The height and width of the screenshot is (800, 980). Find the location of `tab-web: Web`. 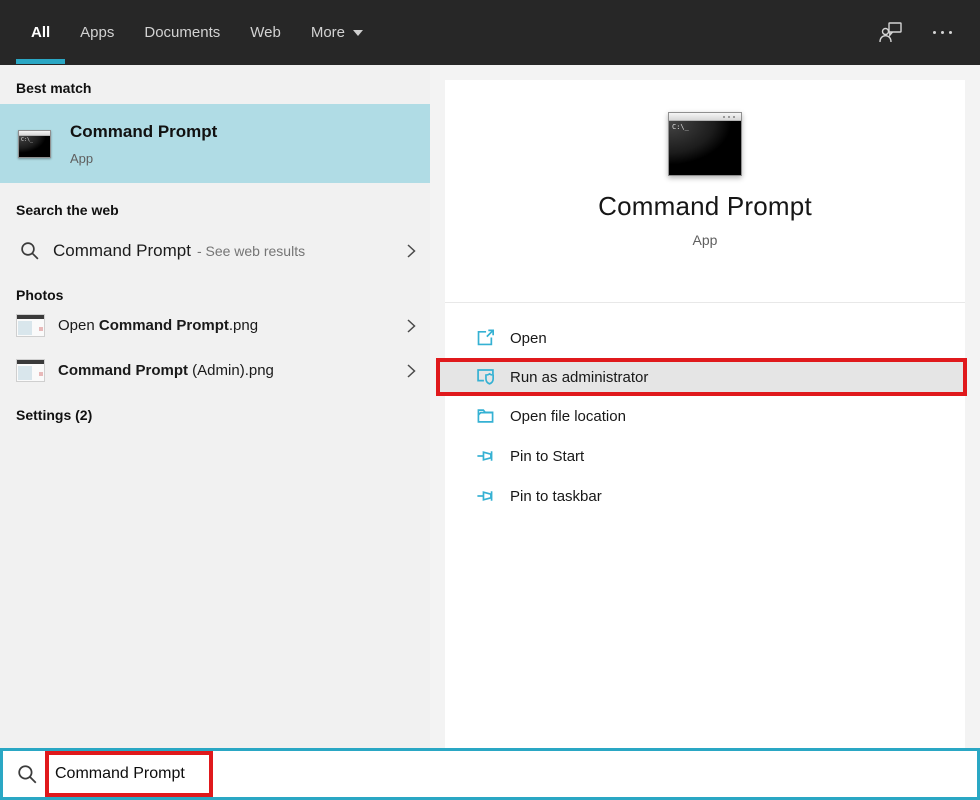

tab-web: Web is located at coordinates (265, 32).